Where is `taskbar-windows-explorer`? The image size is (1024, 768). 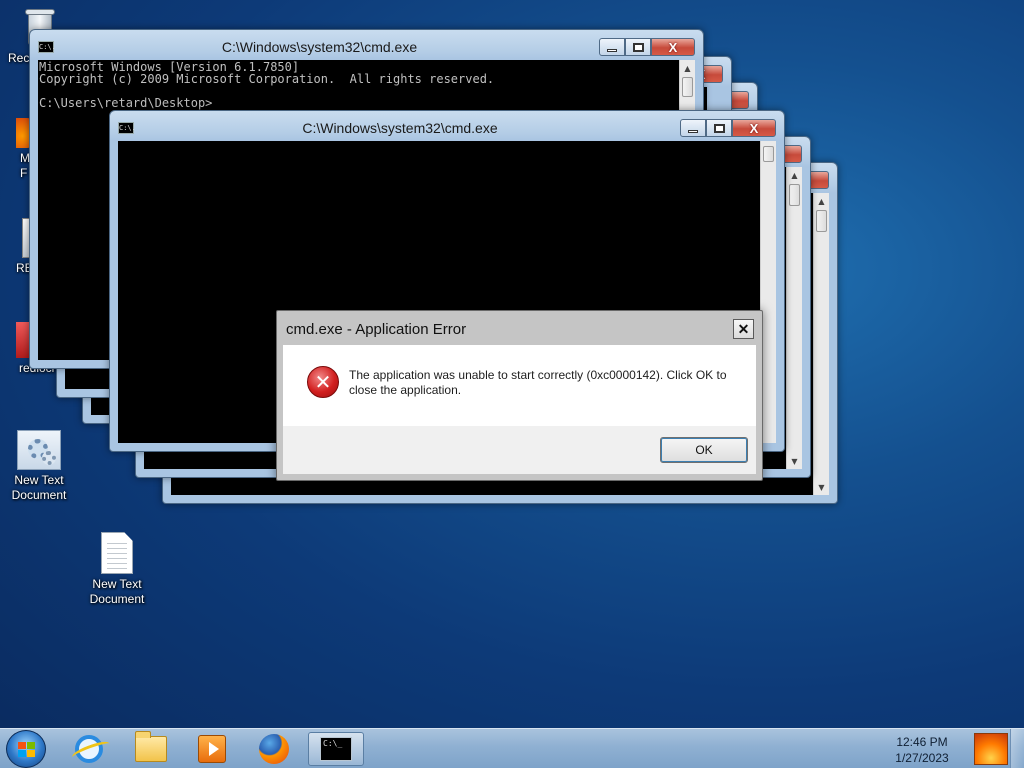
taskbar-windows-explorer is located at coordinates (151, 748).